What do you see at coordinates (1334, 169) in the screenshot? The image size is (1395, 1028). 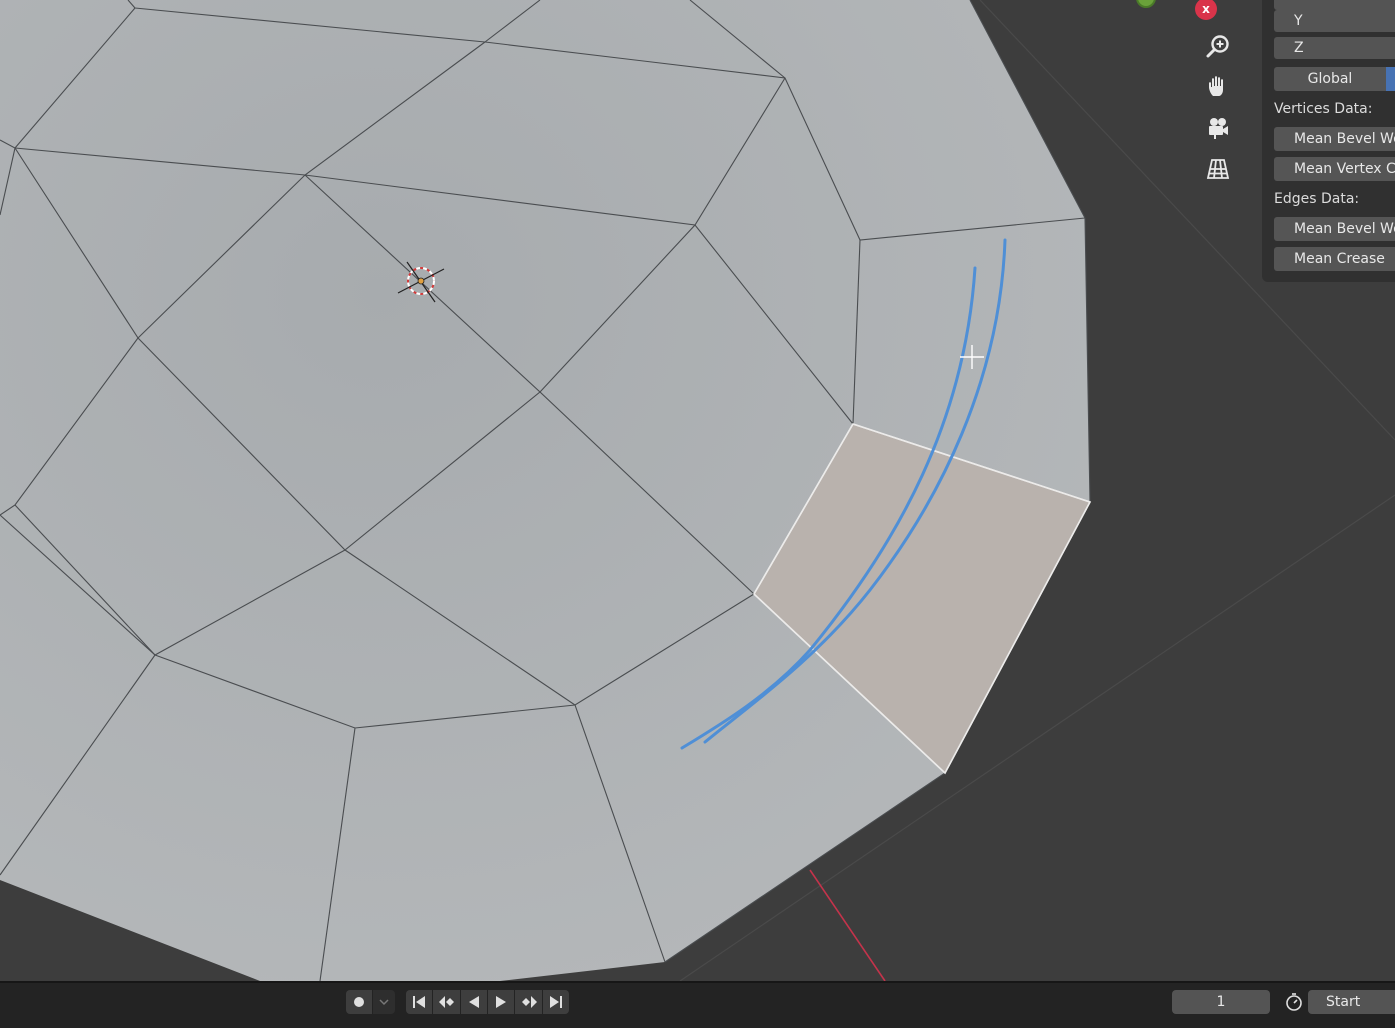 I see `mean-vertex-crease-field: Mean Vertex C` at bounding box center [1334, 169].